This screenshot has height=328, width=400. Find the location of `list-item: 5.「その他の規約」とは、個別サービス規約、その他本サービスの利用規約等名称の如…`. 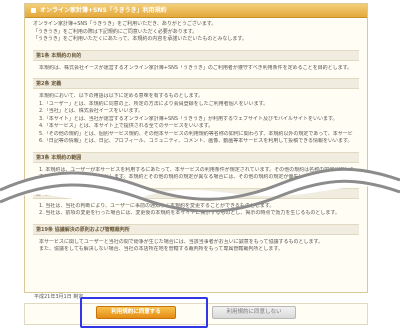

list-item: 5.「その他の規約」とは、個別サービス規約、その他本サービスの利用規約等名称の如… is located at coordinates (196, 133).